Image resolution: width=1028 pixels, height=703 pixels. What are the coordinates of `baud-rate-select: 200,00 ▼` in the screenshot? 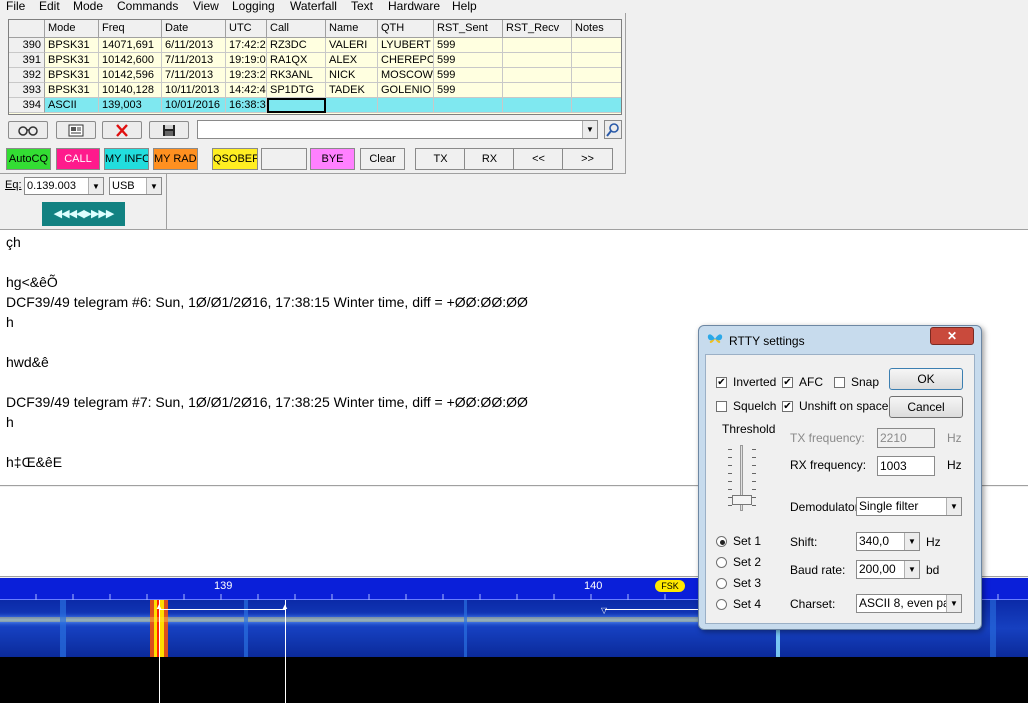 It's located at (888, 569).